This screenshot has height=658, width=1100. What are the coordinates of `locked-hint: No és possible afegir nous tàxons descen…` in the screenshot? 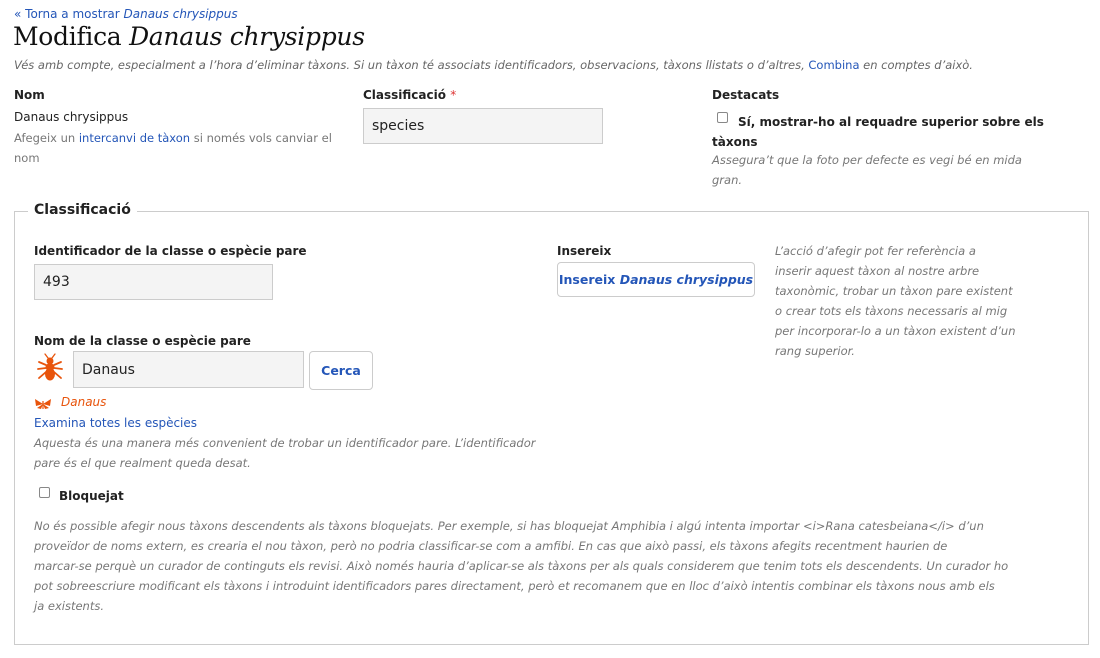 It's located at (521, 566).